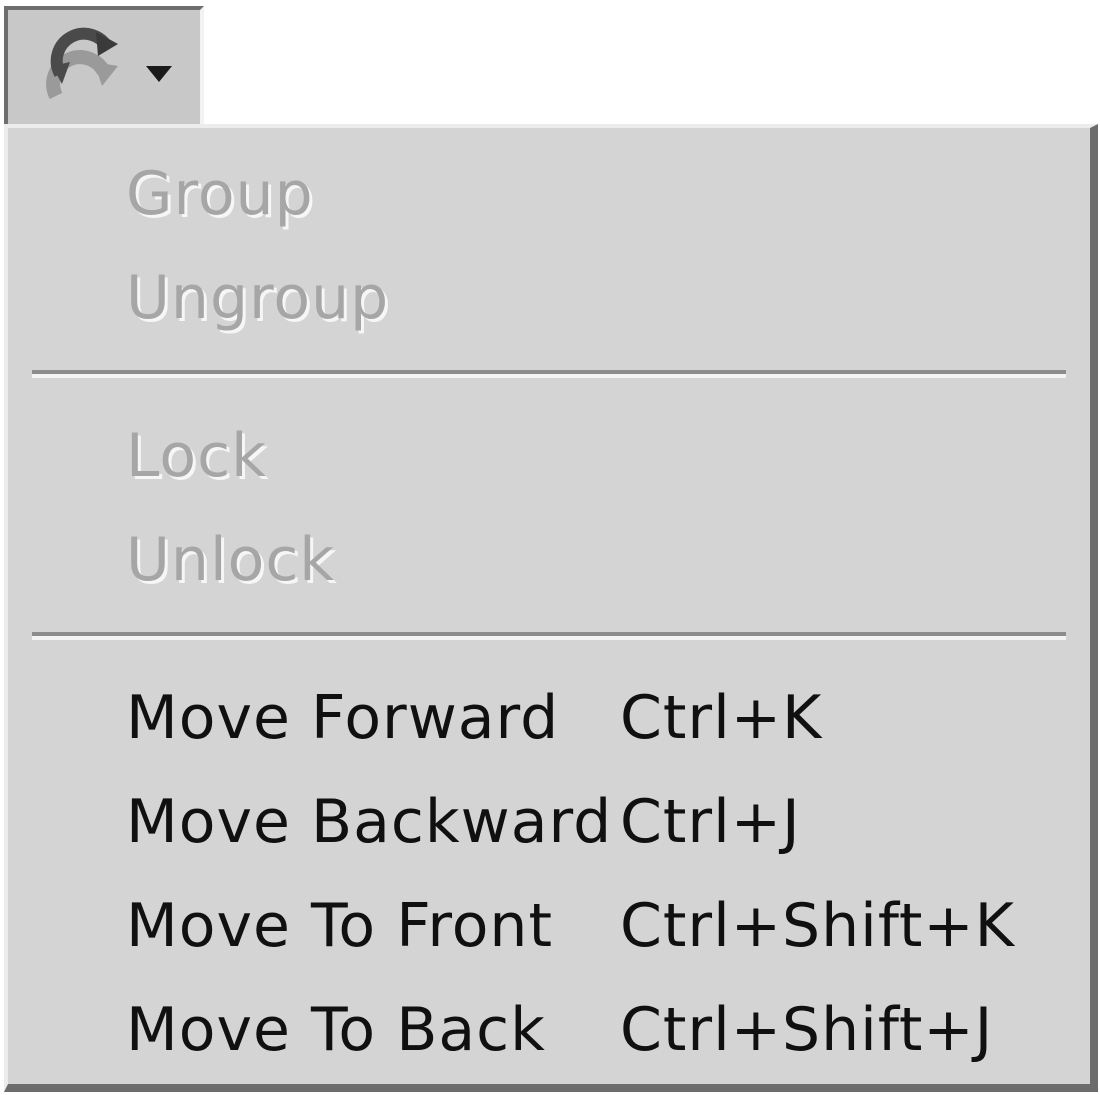 The image size is (1100, 1095). What do you see at coordinates (336, 1030) in the screenshot?
I see `menu-item-label: Move To Back` at bounding box center [336, 1030].